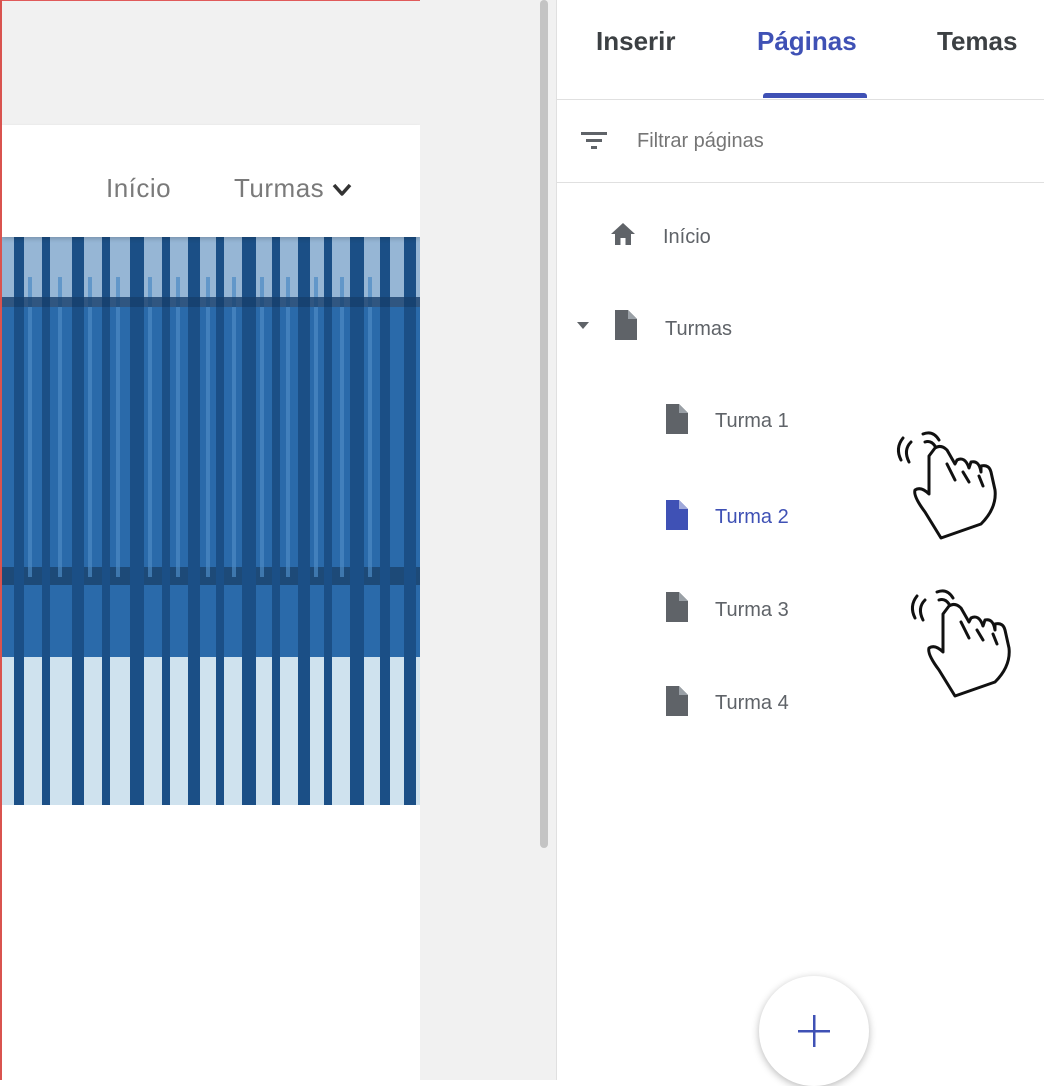  Describe the element at coordinates (211, 181) in the screenshot. I see `site-navigation-bar: Início Turmas` at that location.